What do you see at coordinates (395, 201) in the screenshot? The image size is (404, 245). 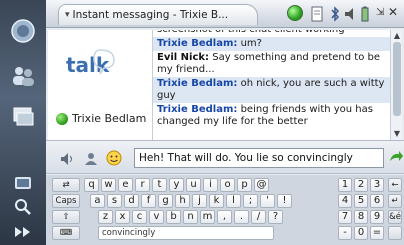 I see `right-key: ↵` at bounding box center [395, 201].